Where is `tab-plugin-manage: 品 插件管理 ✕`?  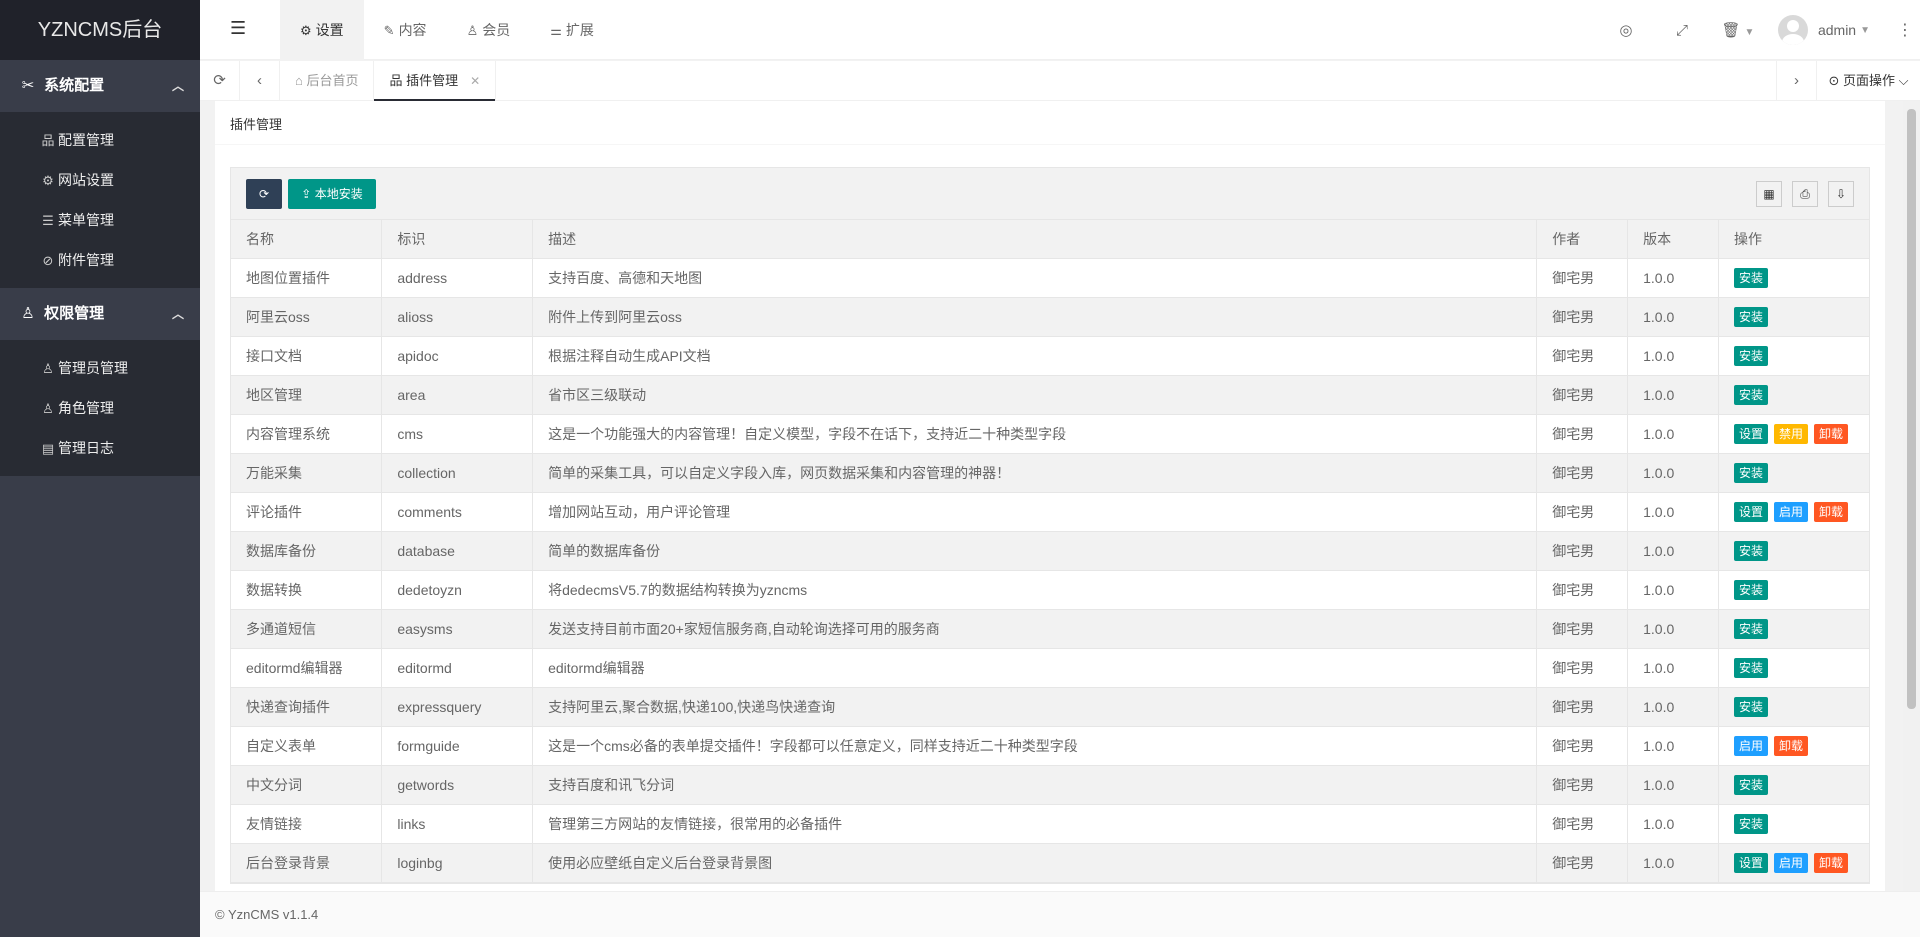
tab-plugin-manage: 品 插件管理 ✕ is located at coordinates (435, 81).